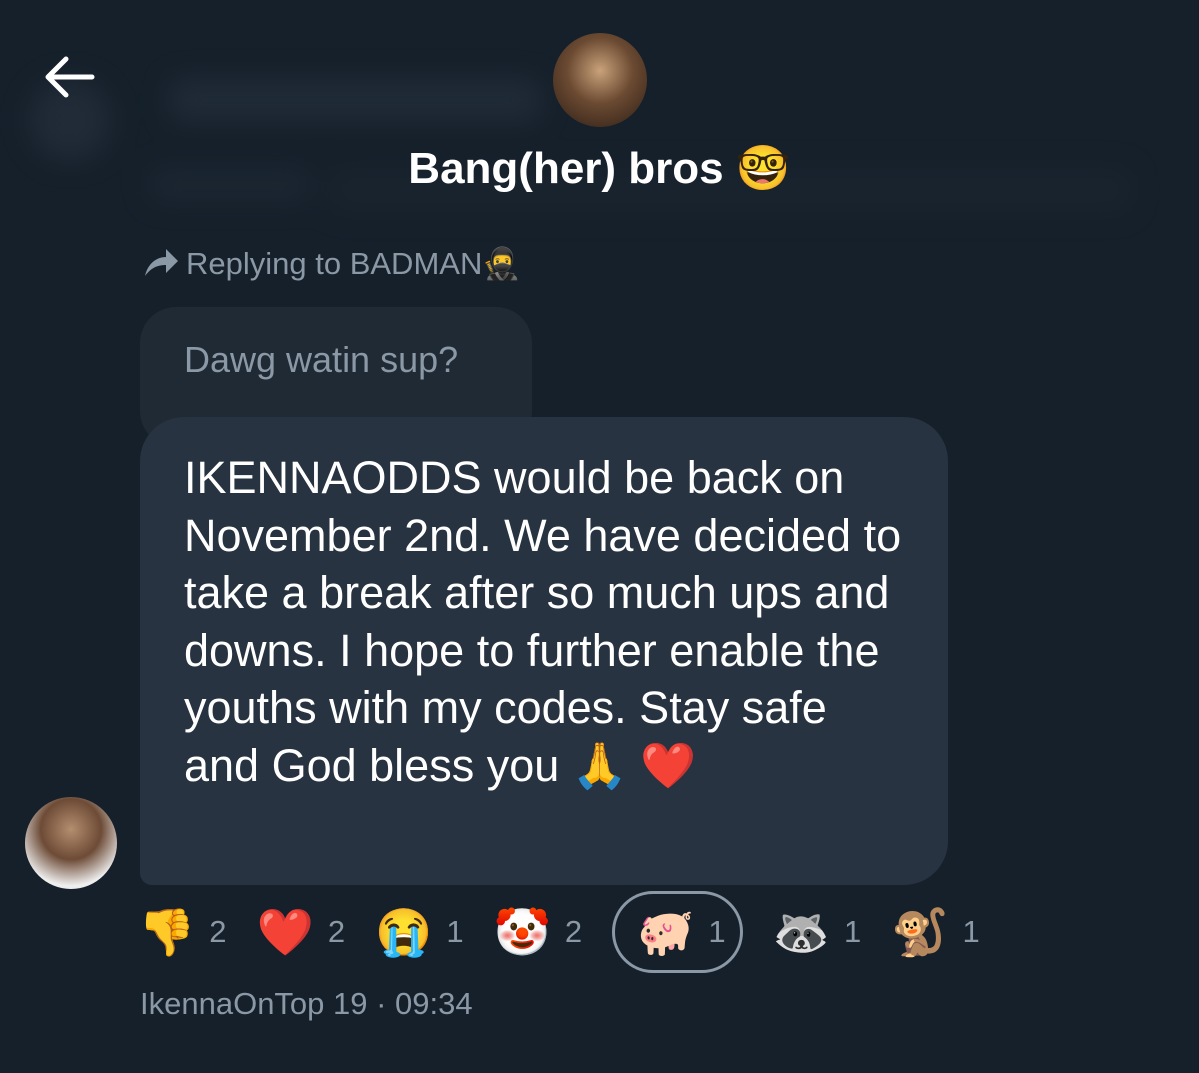 Image resolution: width=1199 pixels, height=1073 pixels. I want to click on reaction-pig: 🐖 1, so click(677, 932).